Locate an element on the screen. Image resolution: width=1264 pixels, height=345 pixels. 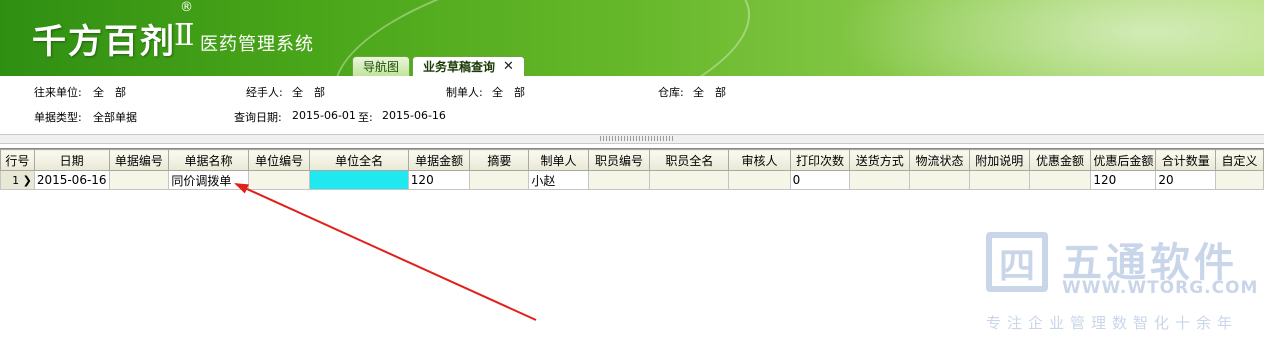
watermark-slogan: 专注企业管理数智化十余年 is located at coordinates (1112, 323).